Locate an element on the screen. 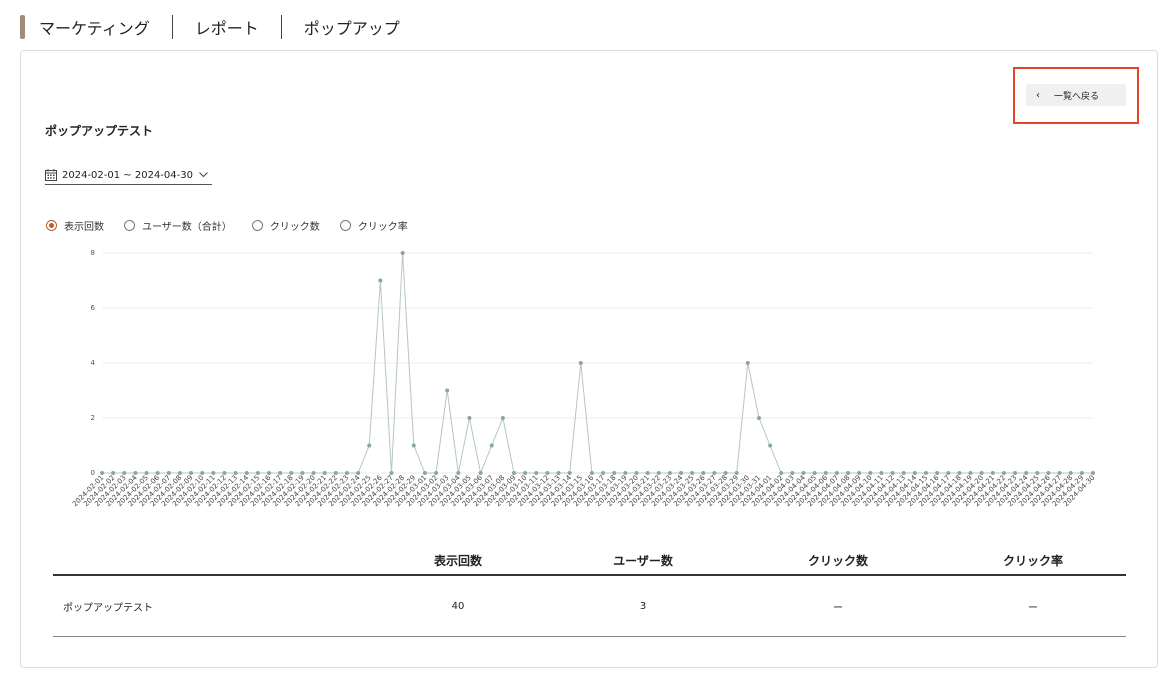 This screenshot has width=1168, height=695. table-row: ポップアップテスト 40 3 ー ー is located at coordinates (589, 606).